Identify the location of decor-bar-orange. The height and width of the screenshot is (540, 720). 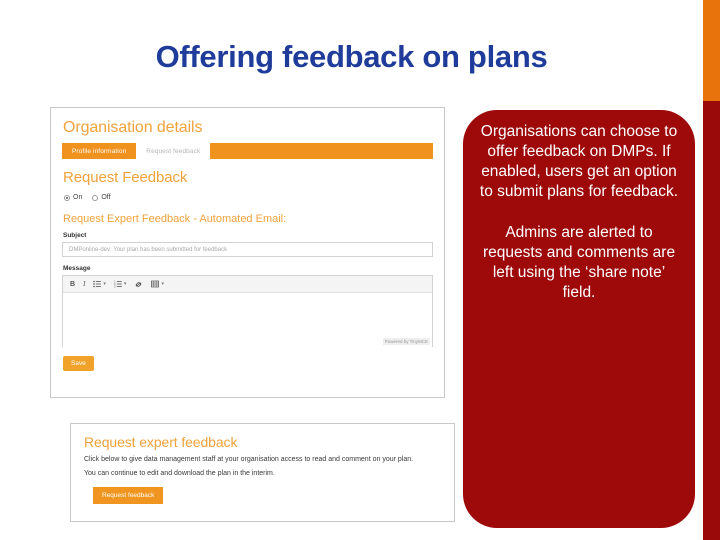
(711, 50).